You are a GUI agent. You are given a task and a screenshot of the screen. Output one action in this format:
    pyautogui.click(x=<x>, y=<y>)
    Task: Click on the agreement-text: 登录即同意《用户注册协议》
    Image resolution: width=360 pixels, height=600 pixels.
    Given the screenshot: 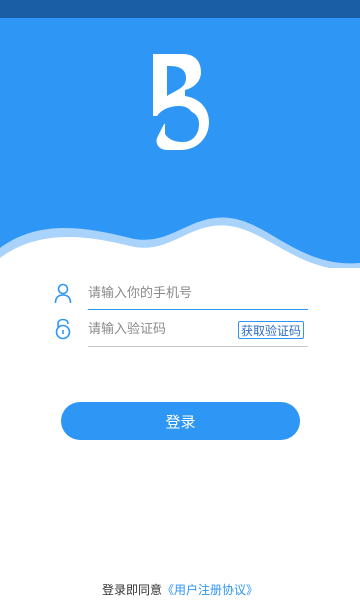 What is the action you would take?
    pyautogui.click(x=180, y=589)
    